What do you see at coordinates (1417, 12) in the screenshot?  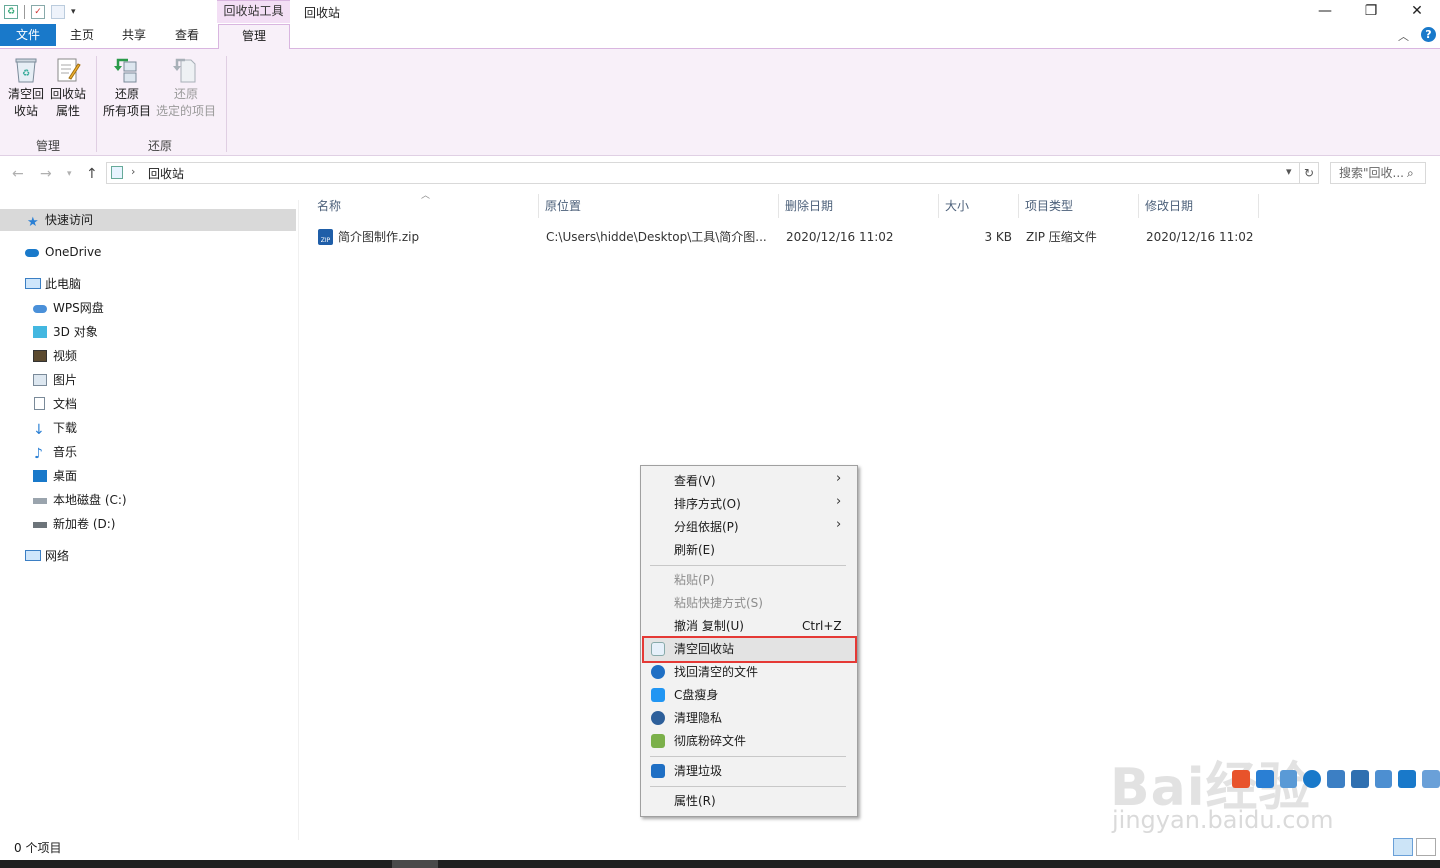 I see `close-button: ✕` at bounding box center [1417, 12].